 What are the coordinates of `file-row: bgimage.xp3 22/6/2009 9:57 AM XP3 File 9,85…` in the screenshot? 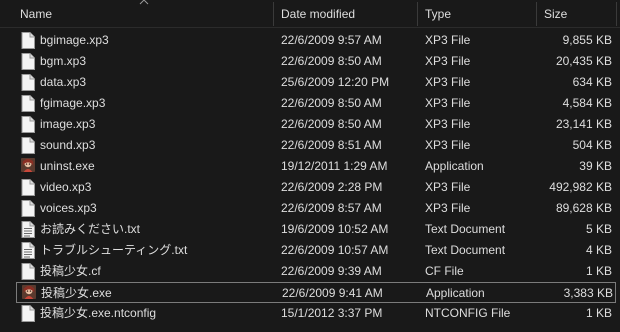 It's located at (316, 40).